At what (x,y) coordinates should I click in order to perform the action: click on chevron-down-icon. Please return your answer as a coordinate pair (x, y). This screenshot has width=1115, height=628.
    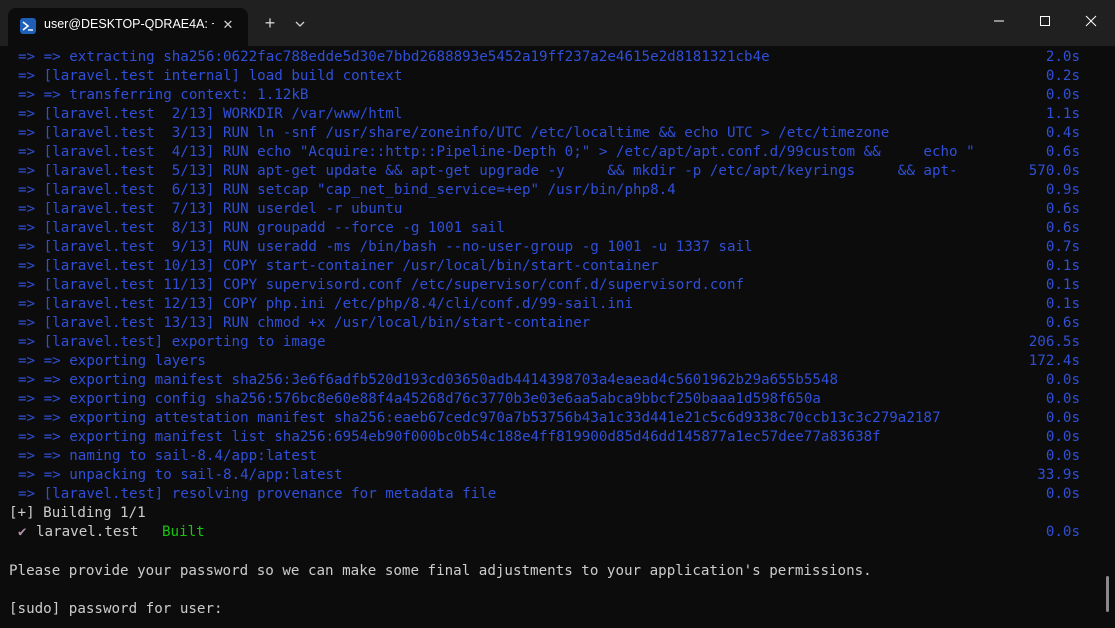
    Looking at the image, I should click on (300, 24).